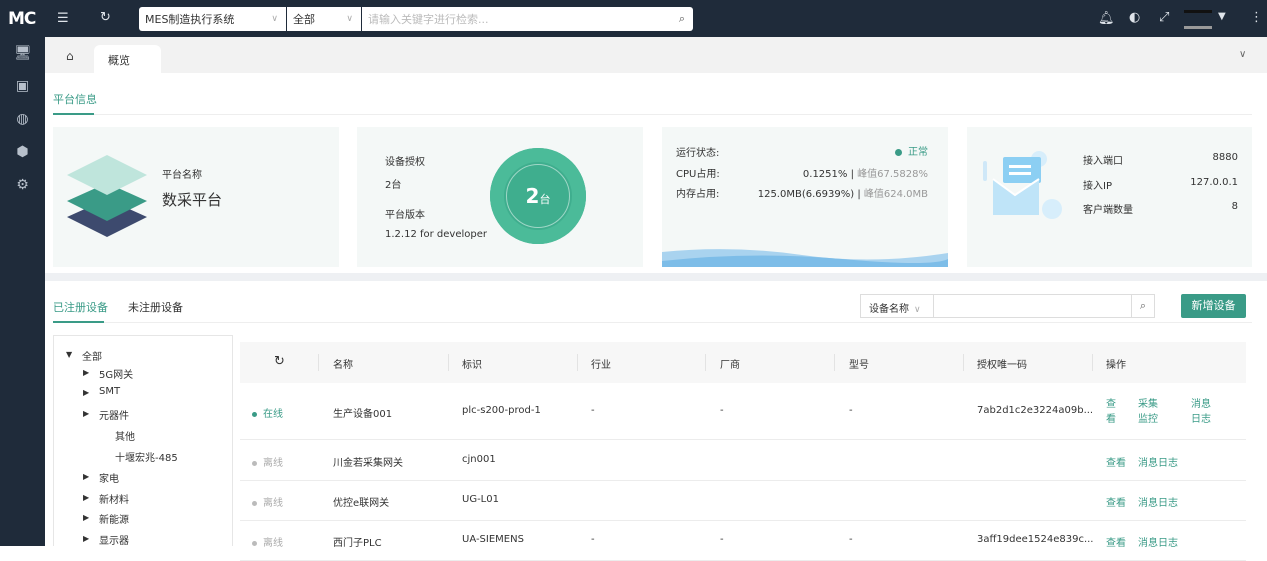 This screenshot has width=1267, height=561. I want to click on add-device-button: 新增设备, so click(1213, 306).